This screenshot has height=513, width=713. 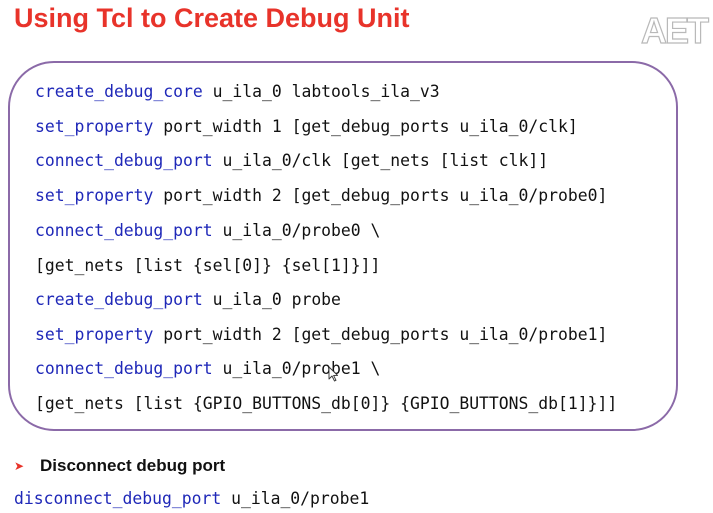 I want to click on code-args: u_ila_0/probe1 \, so click(x=296, y=368).